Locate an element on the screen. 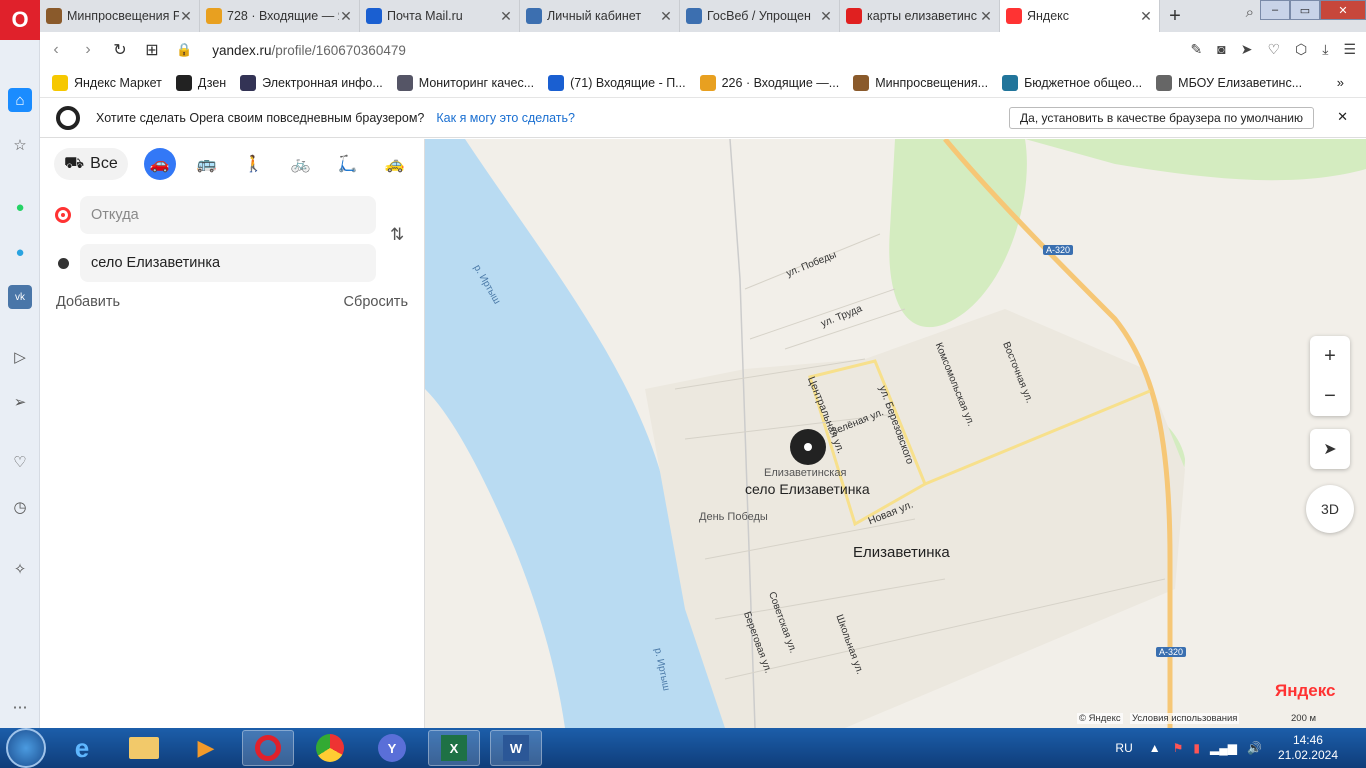 This screenshot has height=768, width=1366. cube-icon: ⬡ is located at coordinates (1301, 49).